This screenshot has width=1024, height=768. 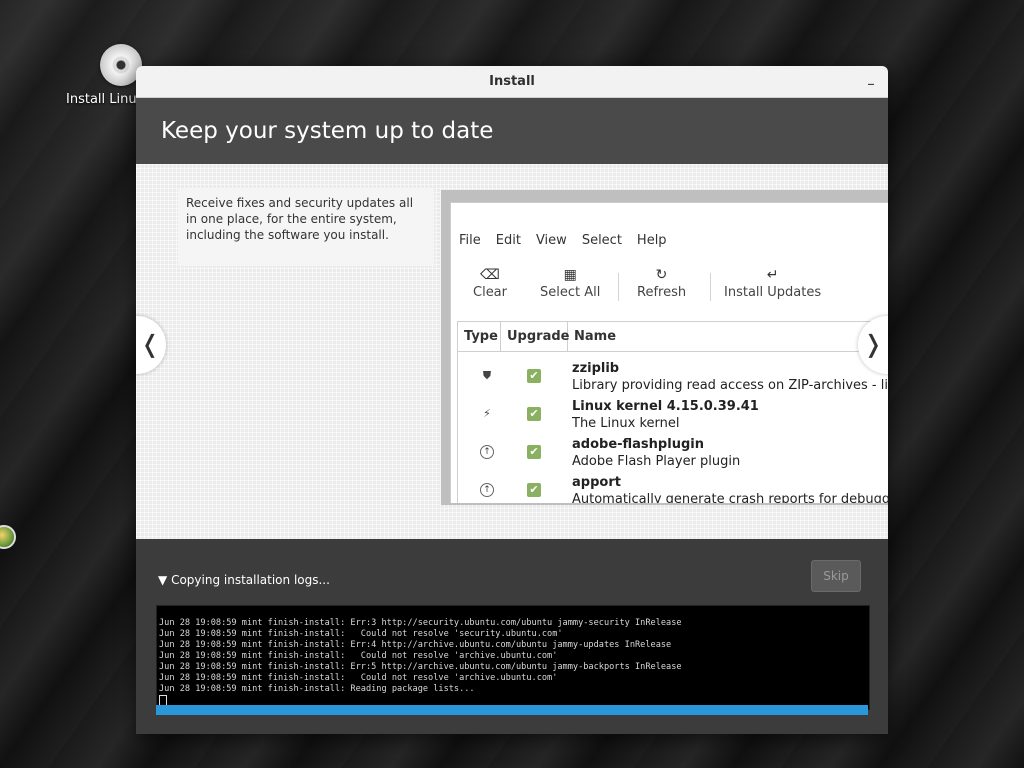 What do you see at coordinates (8, 537) in the screenshot?
I see `desktop-orb-icon` at bounding box center [8, 537].